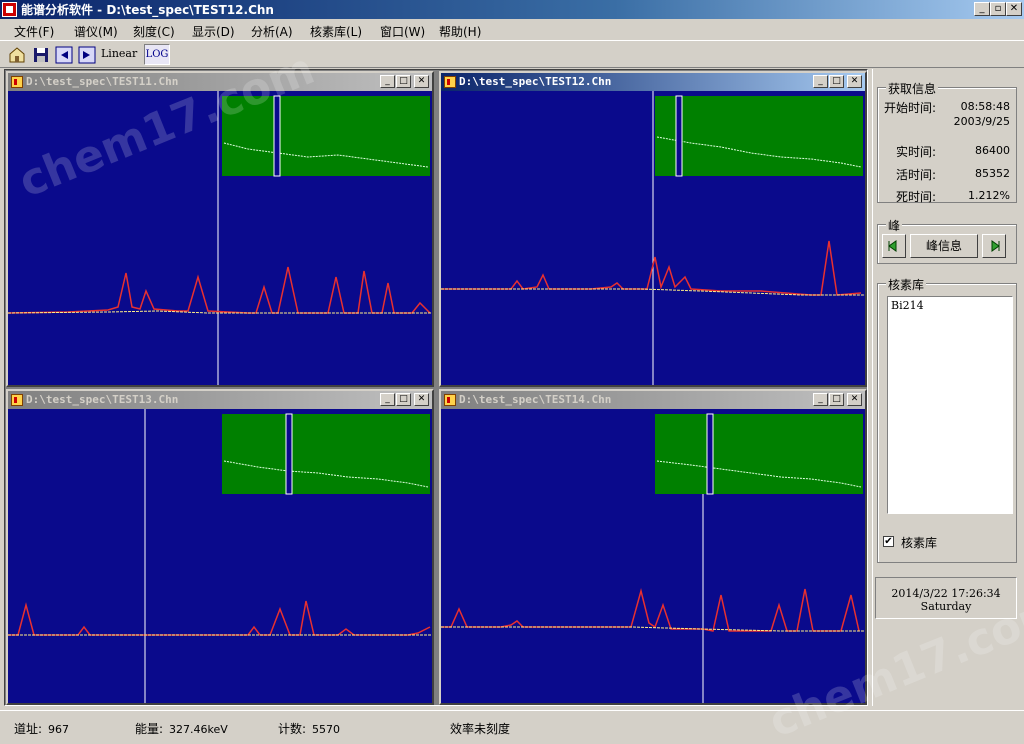  What do you see at coordinates (919, 542) in the screenshot?
I see `nuclide-library-checkbox-label: 核素库` at bounding box center [919, 542].